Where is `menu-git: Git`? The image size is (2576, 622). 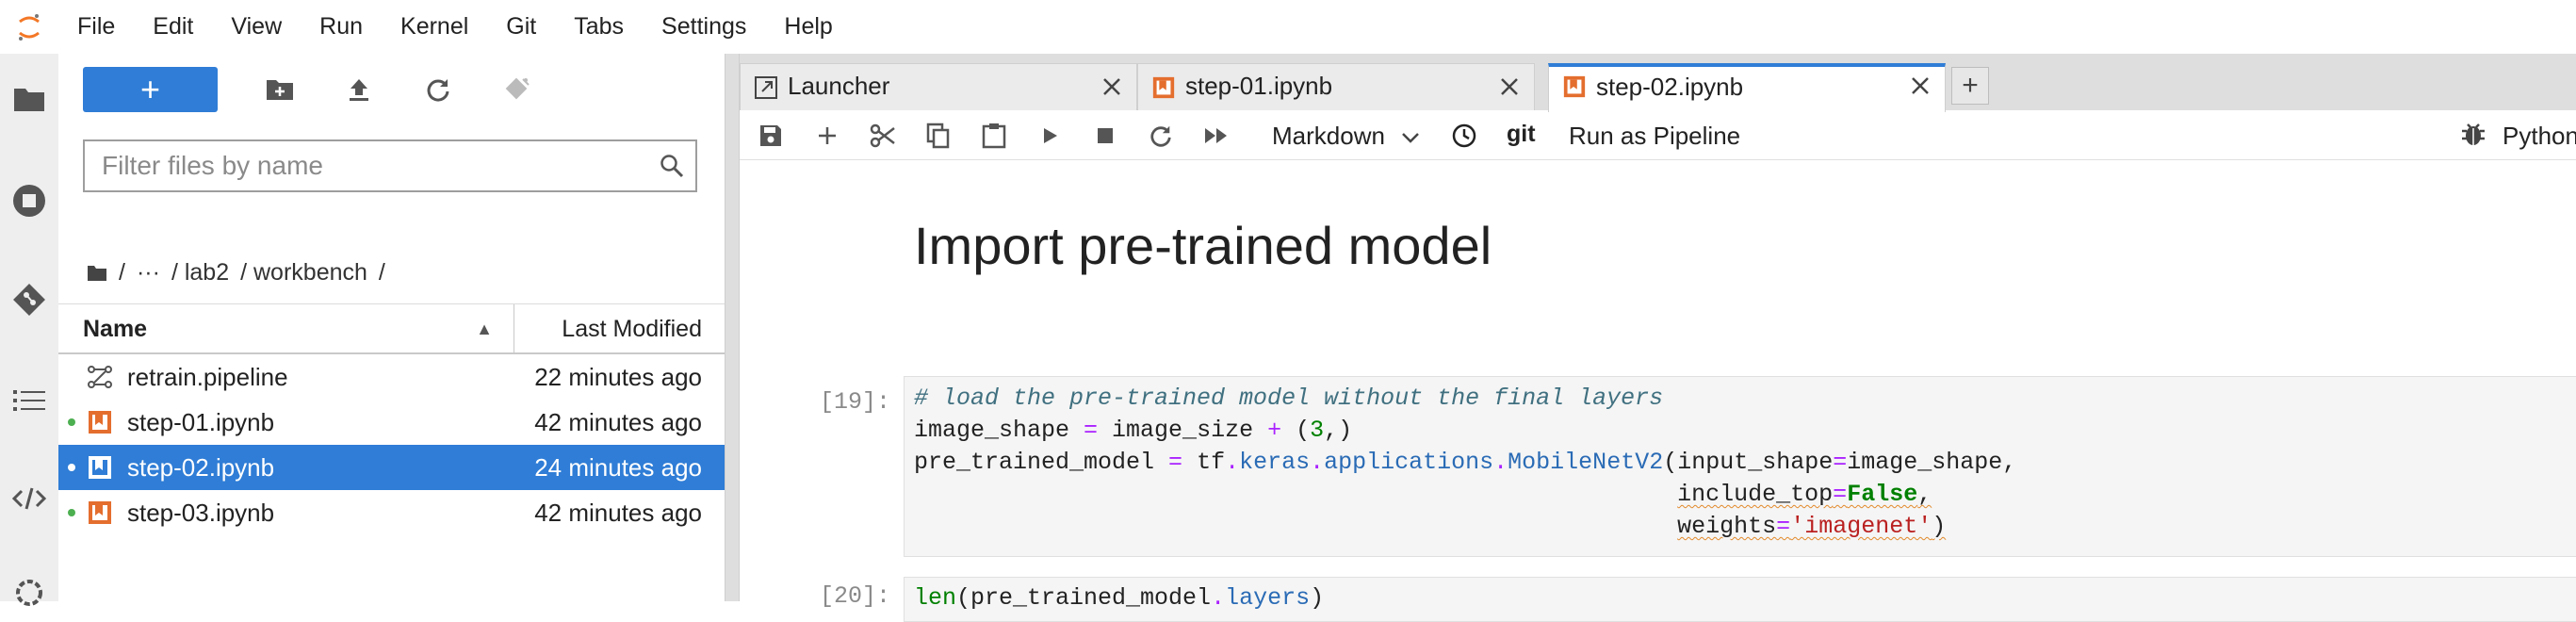 menu-git: Git is located at coordinates (521, 27).